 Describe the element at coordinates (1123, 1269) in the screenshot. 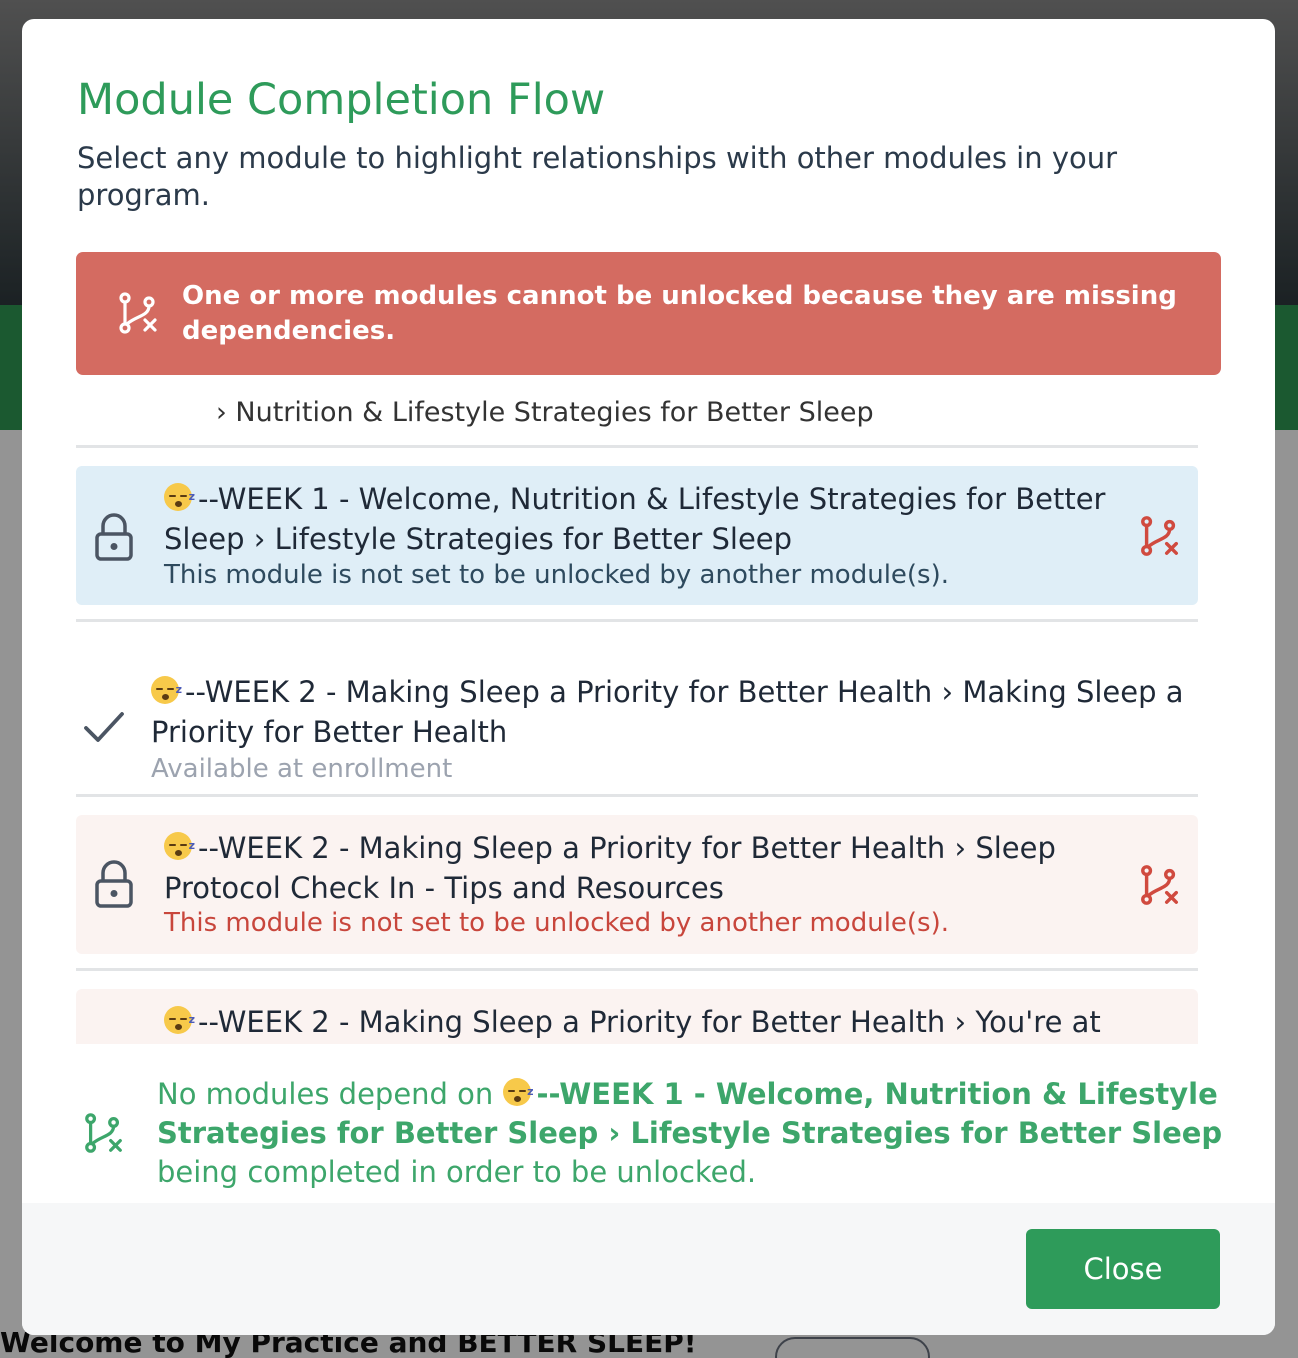

I see `close-button: Close` at that location.